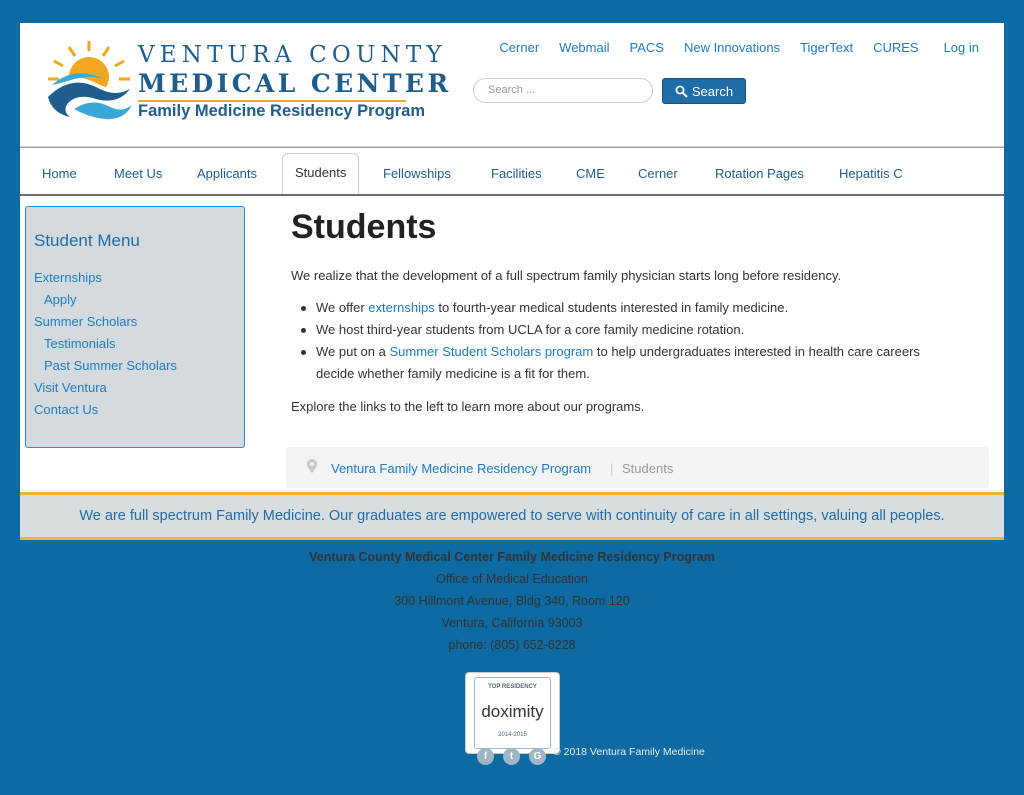  Describe the element at coordinates (321, 173) in the screenshot. I see `nav-students: Students` at that location.